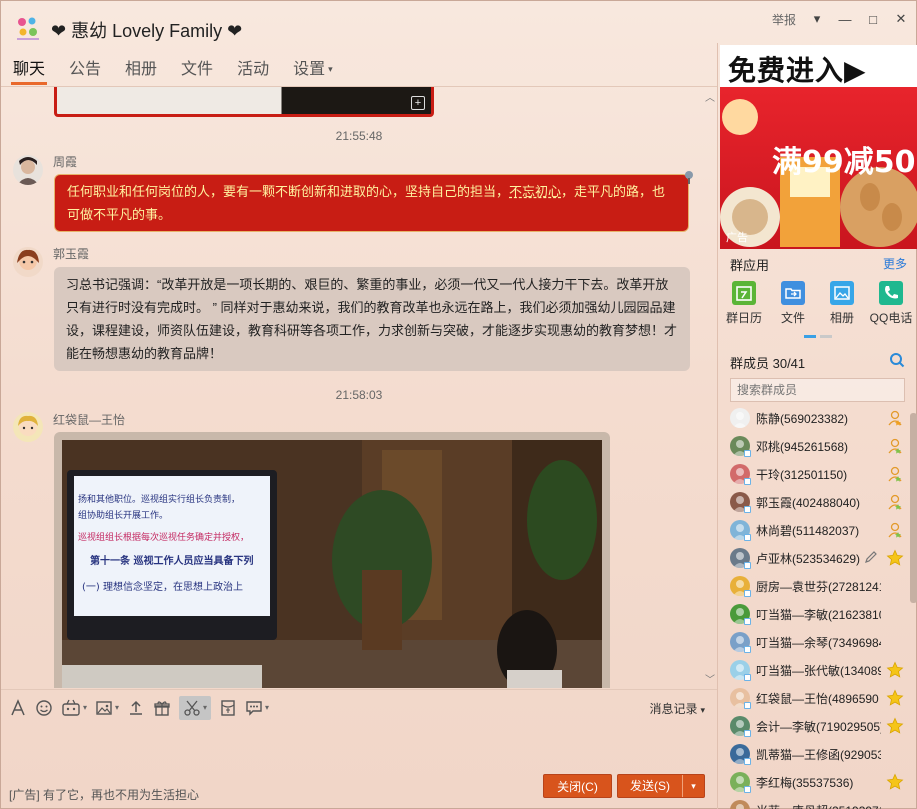 The width and height of the screenshot is (917, 809). What do you see at coordinates (44, 708) in the screenshot?
I see `emoji-icon` at bounding box center [44, 708].